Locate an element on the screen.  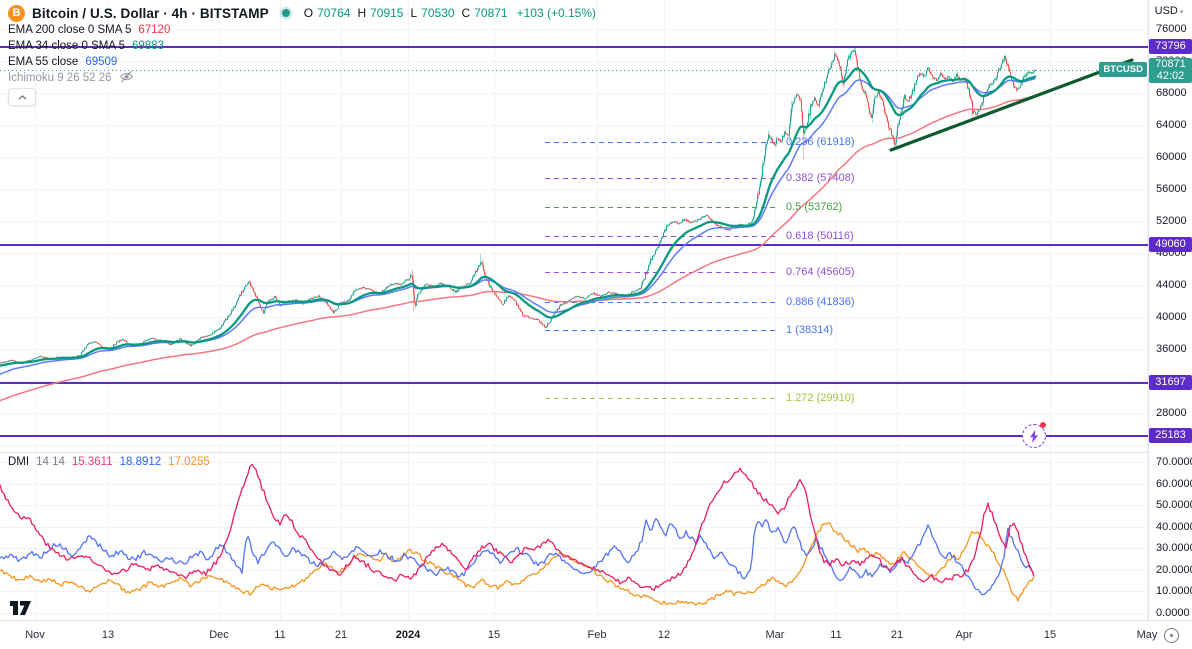
indicator-value: 69883 is located at coordinates (147, 46).